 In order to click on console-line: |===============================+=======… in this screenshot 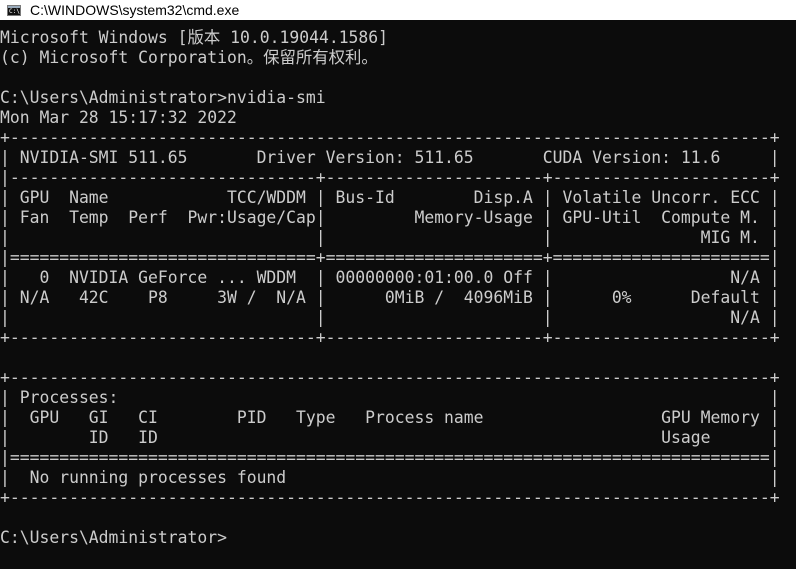, I will do `click(390, 257)`.